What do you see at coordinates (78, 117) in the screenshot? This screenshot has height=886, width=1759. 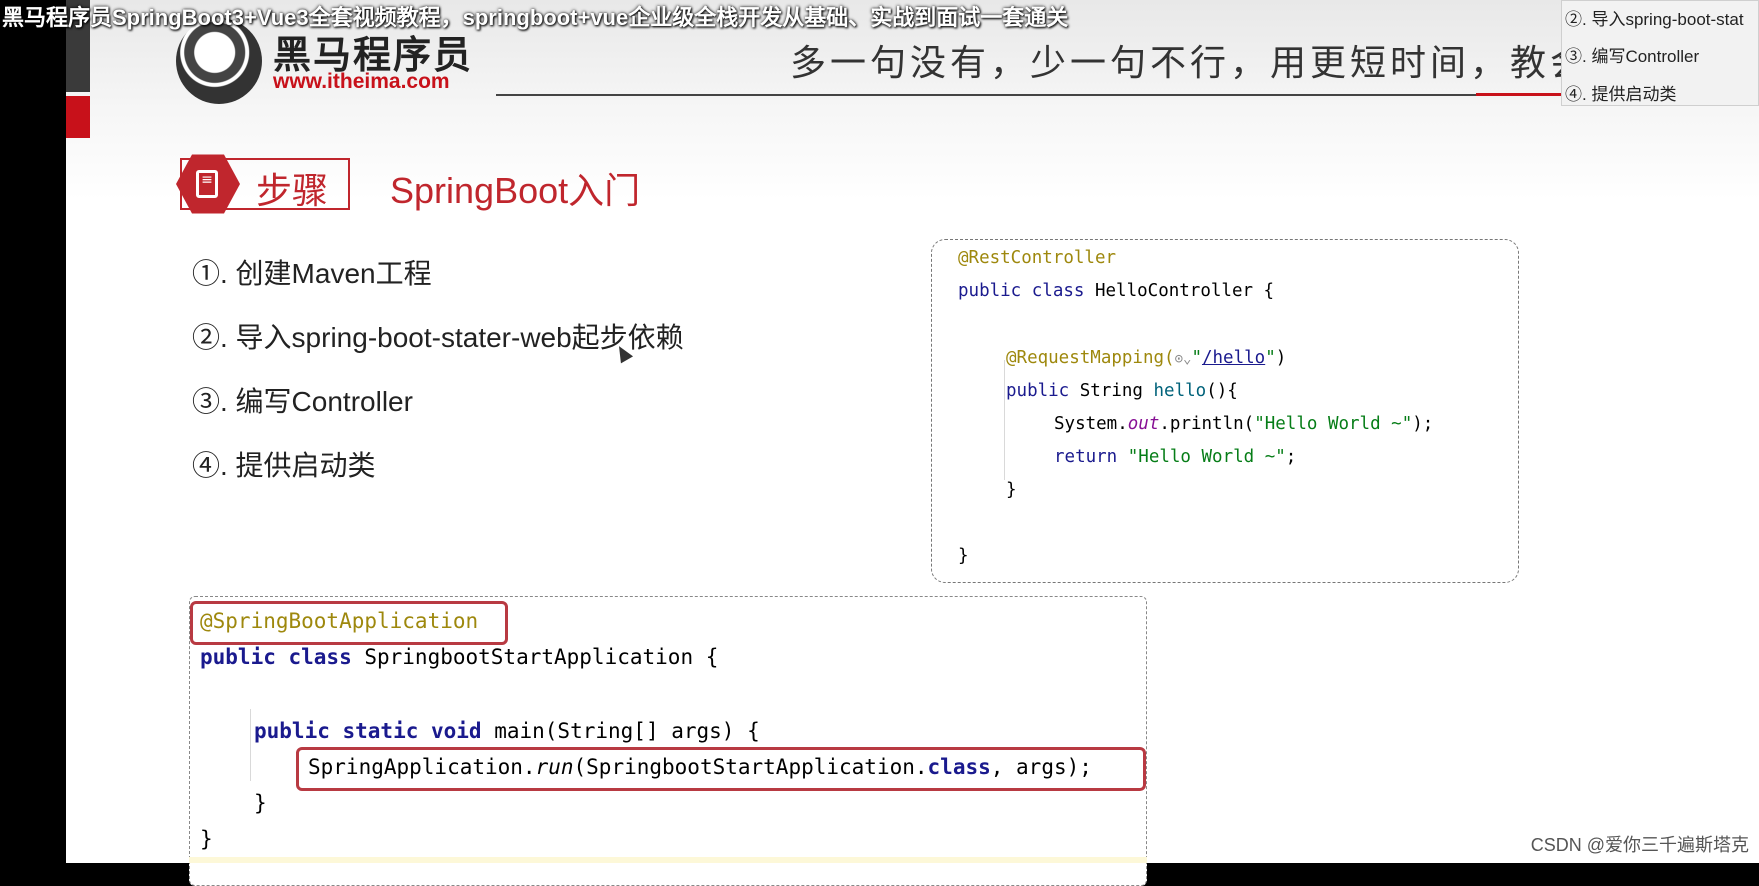 I see `side-red-mark` at bounding box center [78, 117].